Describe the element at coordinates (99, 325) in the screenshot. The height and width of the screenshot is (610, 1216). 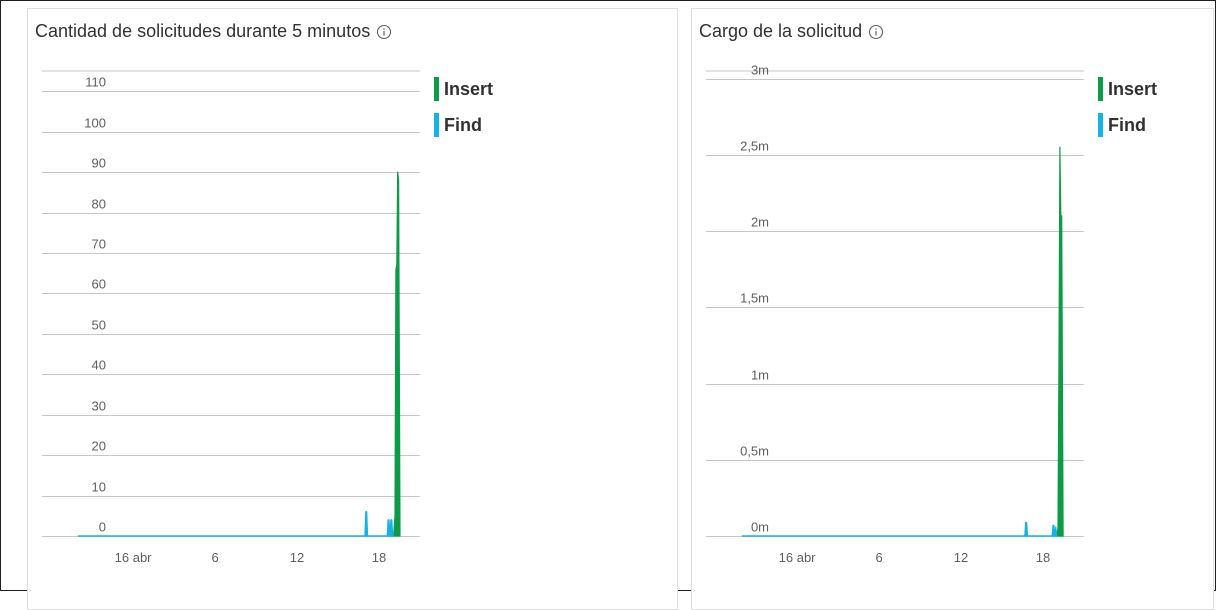
I see `y-tick-label: 50` at that location.